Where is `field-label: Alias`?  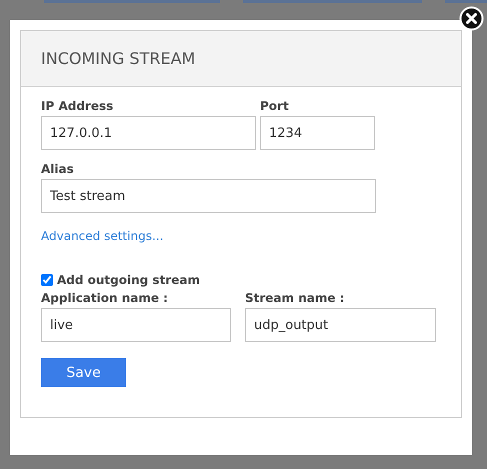 field-label: Alias is located at coordinates (58, 169).